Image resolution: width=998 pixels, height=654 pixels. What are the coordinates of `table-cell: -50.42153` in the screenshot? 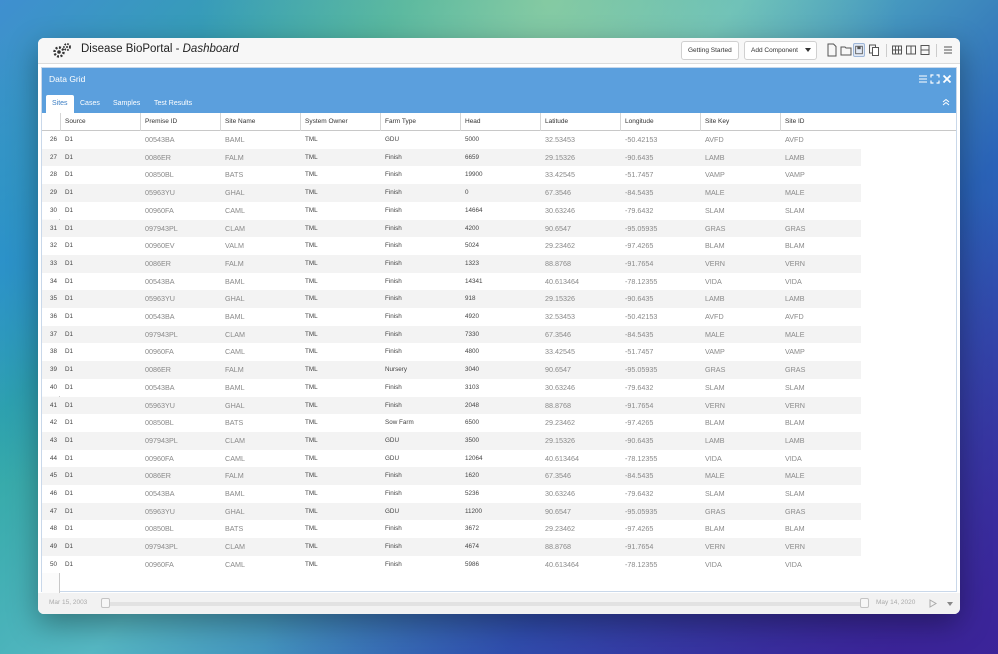 It's located at (661, 140).